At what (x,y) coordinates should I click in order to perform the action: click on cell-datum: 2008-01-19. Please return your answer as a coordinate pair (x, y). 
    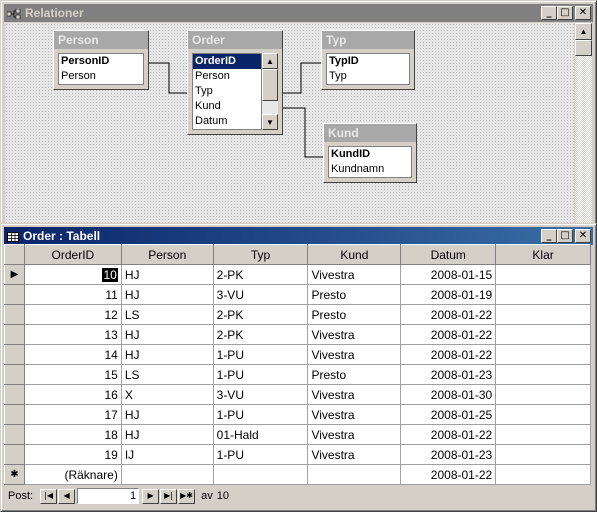
    Looking at the image, I should click on (448, 294).